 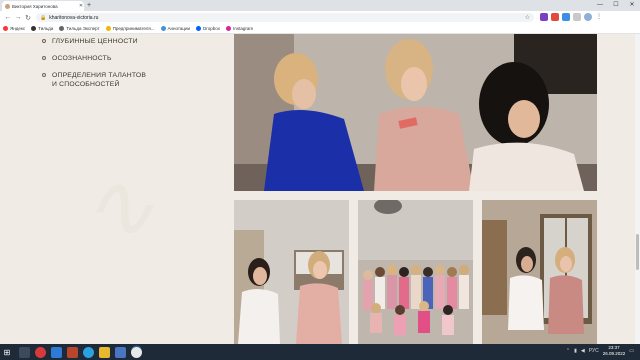 I want to click on bookmark-star-icon: ☆, so click(x=527, y=17).